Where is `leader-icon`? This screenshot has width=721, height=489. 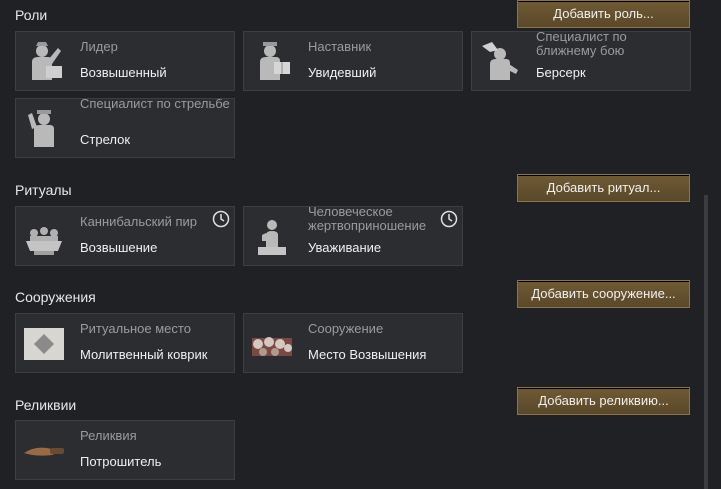
leader-icon is located at coordinates (47, 61).